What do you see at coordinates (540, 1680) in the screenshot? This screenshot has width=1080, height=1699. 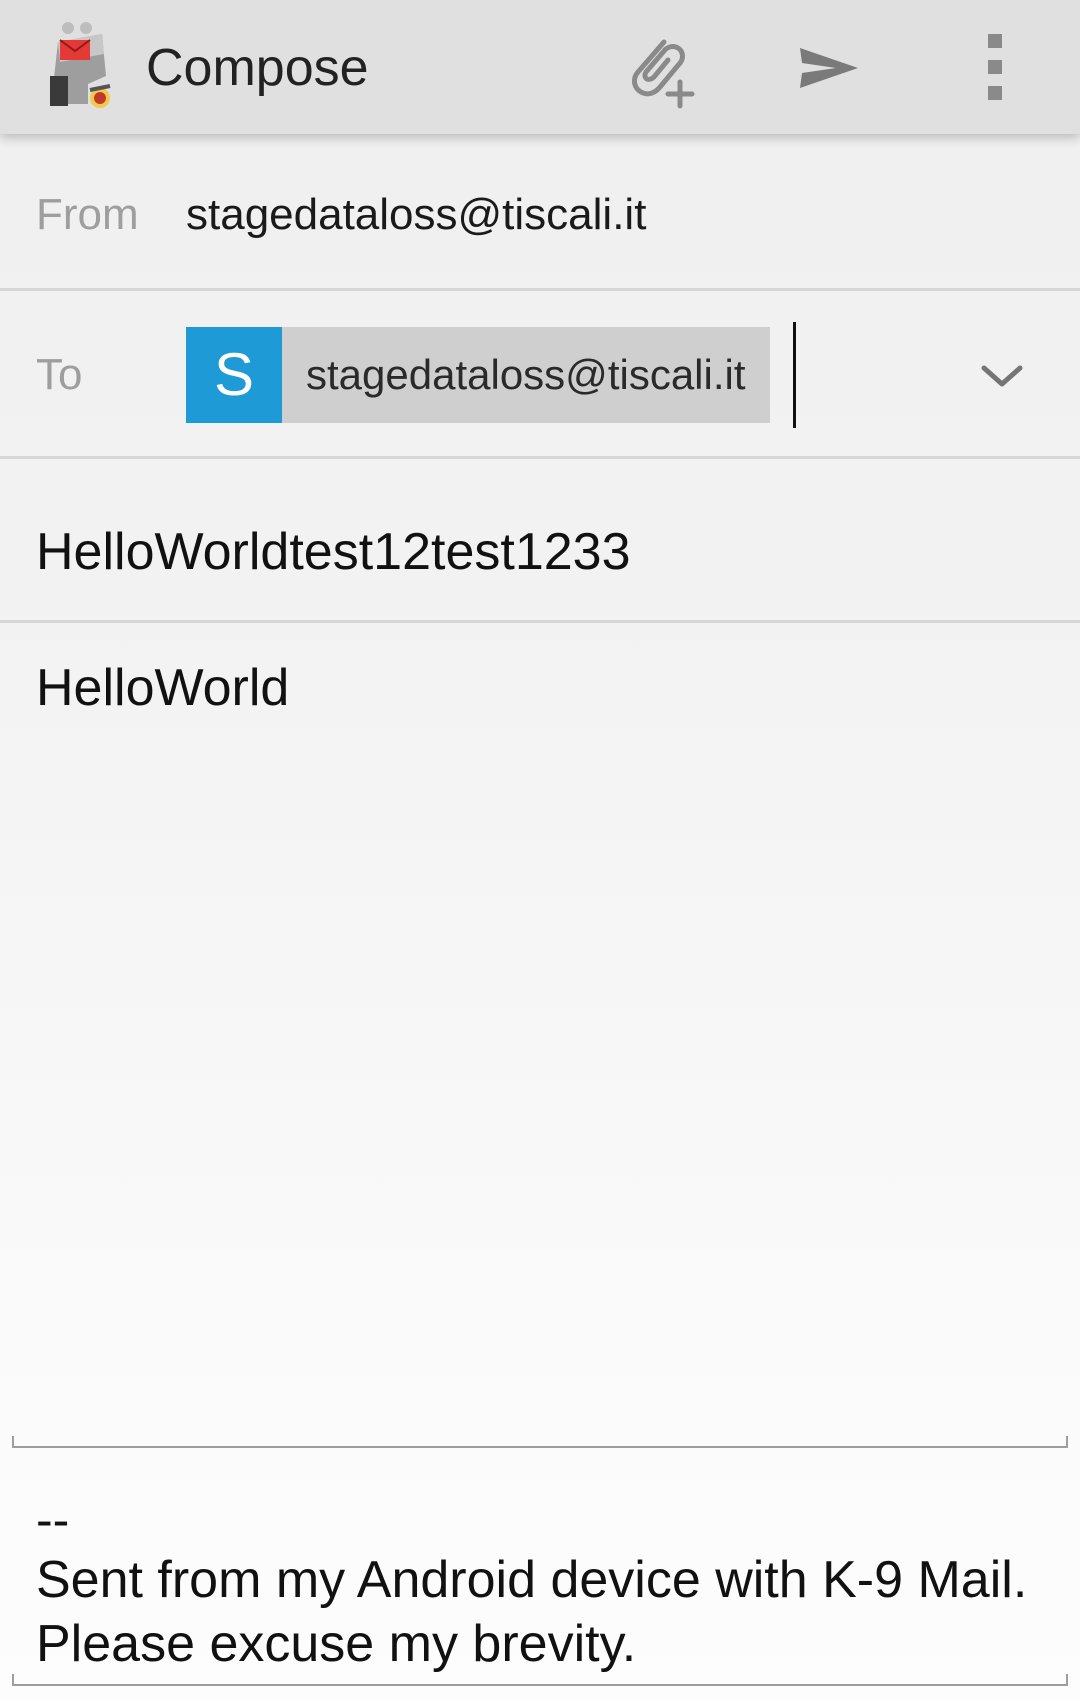 I see `signature-field-underline` at bounding box center [540, 1680].